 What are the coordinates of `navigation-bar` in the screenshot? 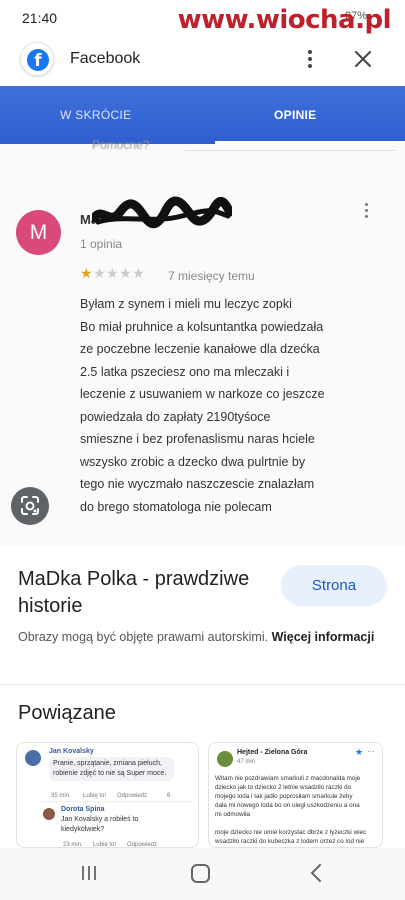 It's located at (202, 874).